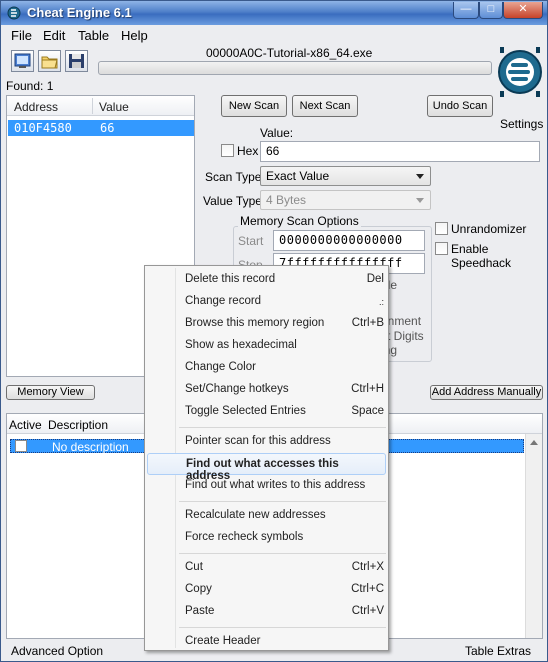 The image size is (548, 662). Describe the element at coordinates (274, 13) in the screenshot. I see `title-bar: Cheat Engine 6.1 — □ ✕` at that location.